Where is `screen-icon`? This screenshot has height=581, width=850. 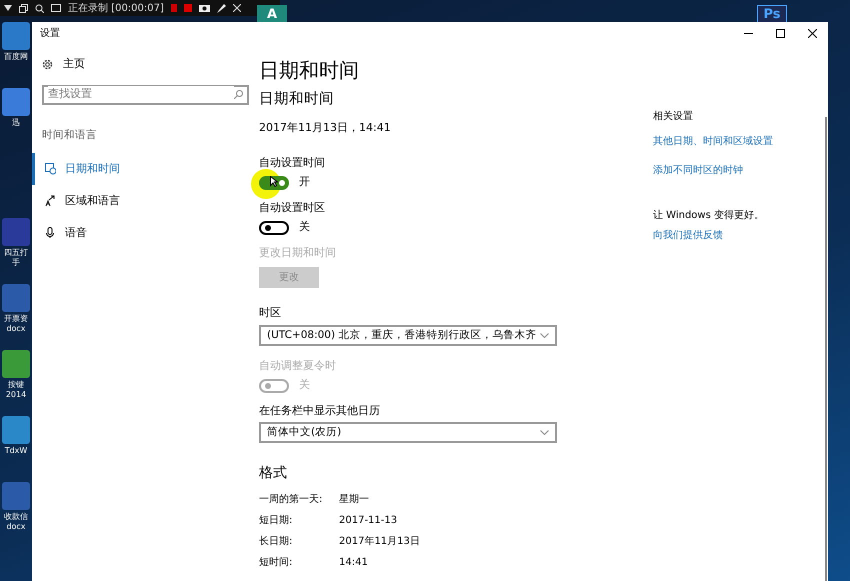 screen-icon is located at coordinates (56, 8).